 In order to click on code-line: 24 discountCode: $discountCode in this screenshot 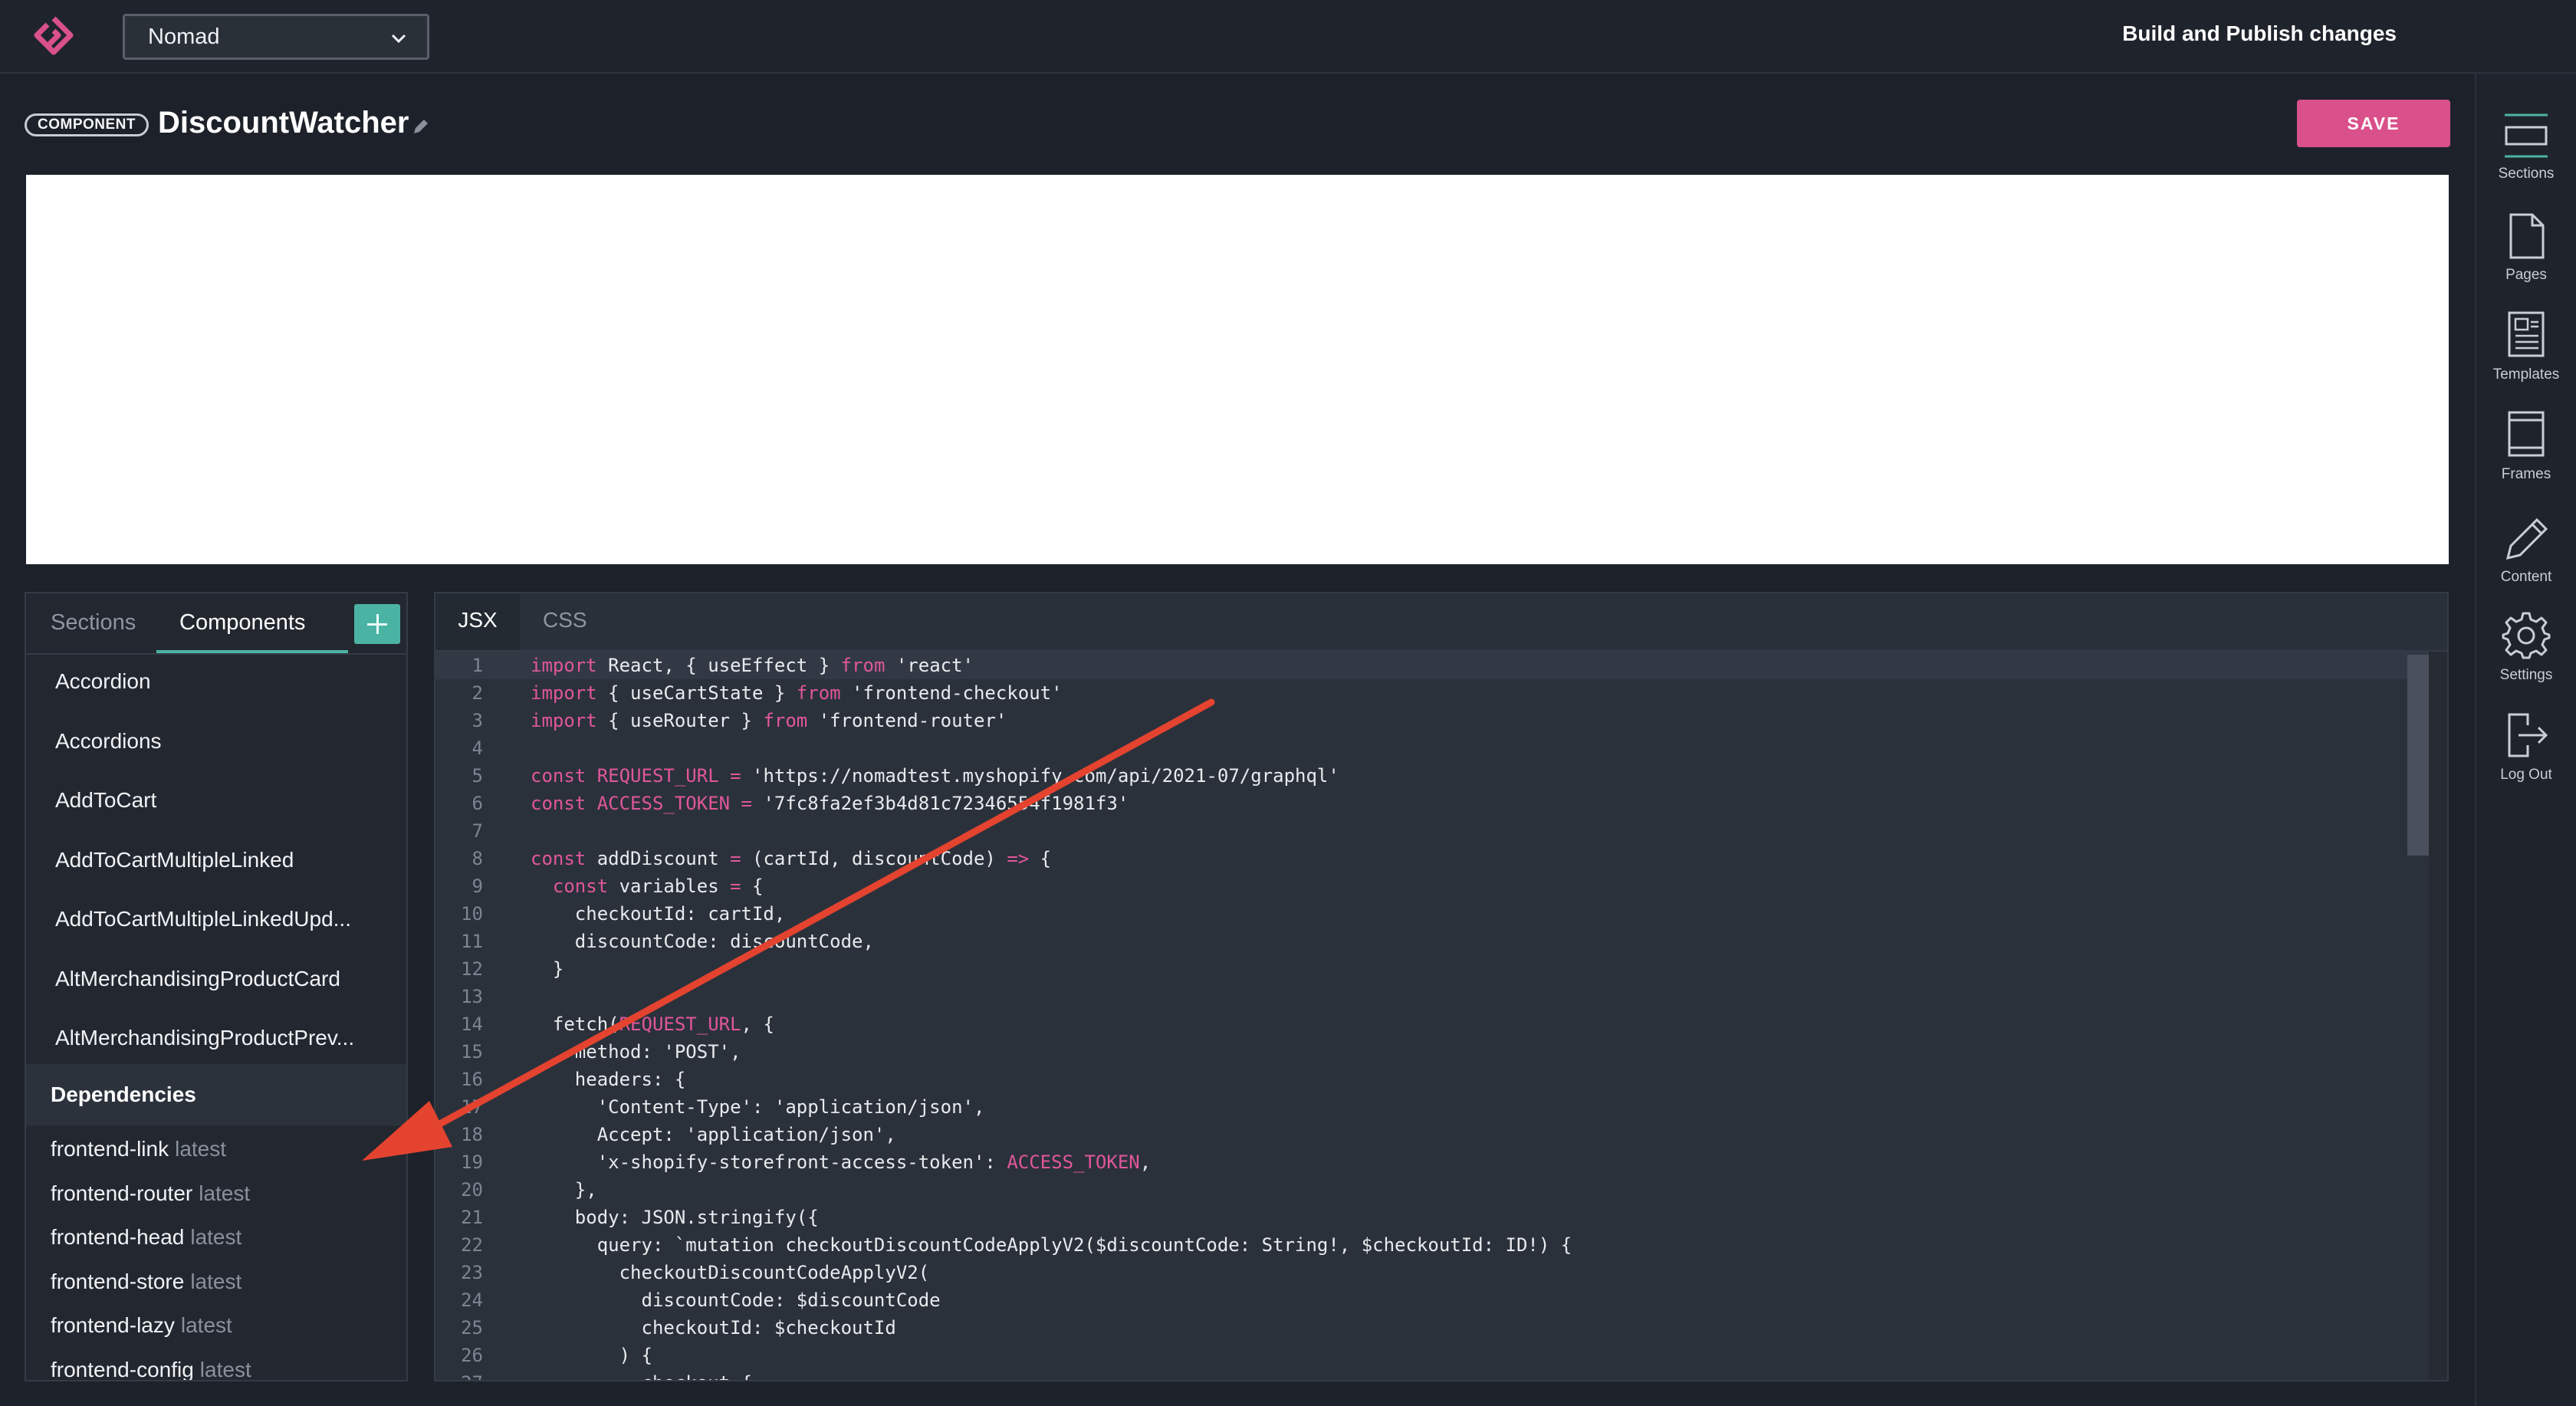, I will do `click(1441, 1300)`.